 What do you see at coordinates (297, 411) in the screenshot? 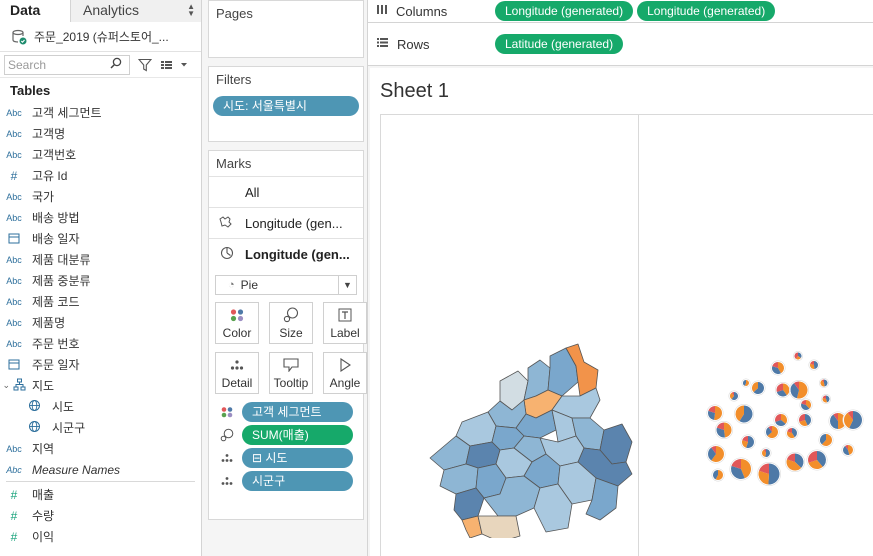
I see `mark-pill-segment: 고객 세그먼트` at bounding box center [297, 411].